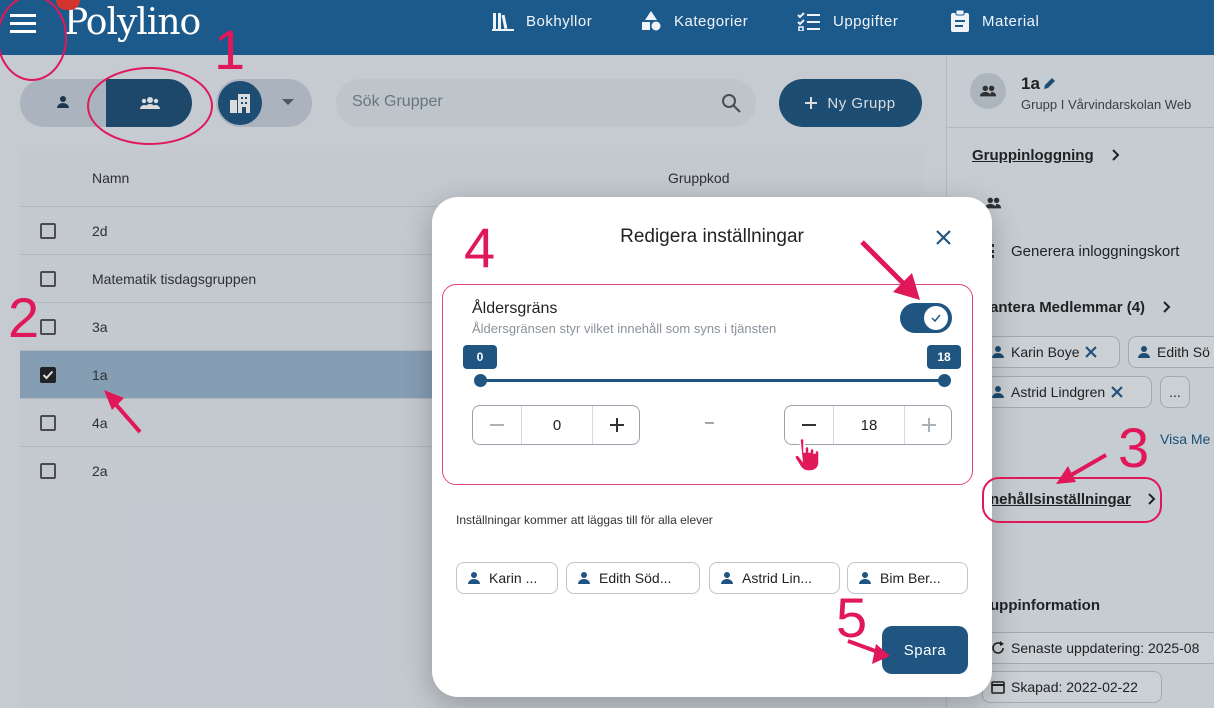 The width and height of the screenshot is (1214, 708). I want to click on annotation-circle-groups, so click(150, 106).